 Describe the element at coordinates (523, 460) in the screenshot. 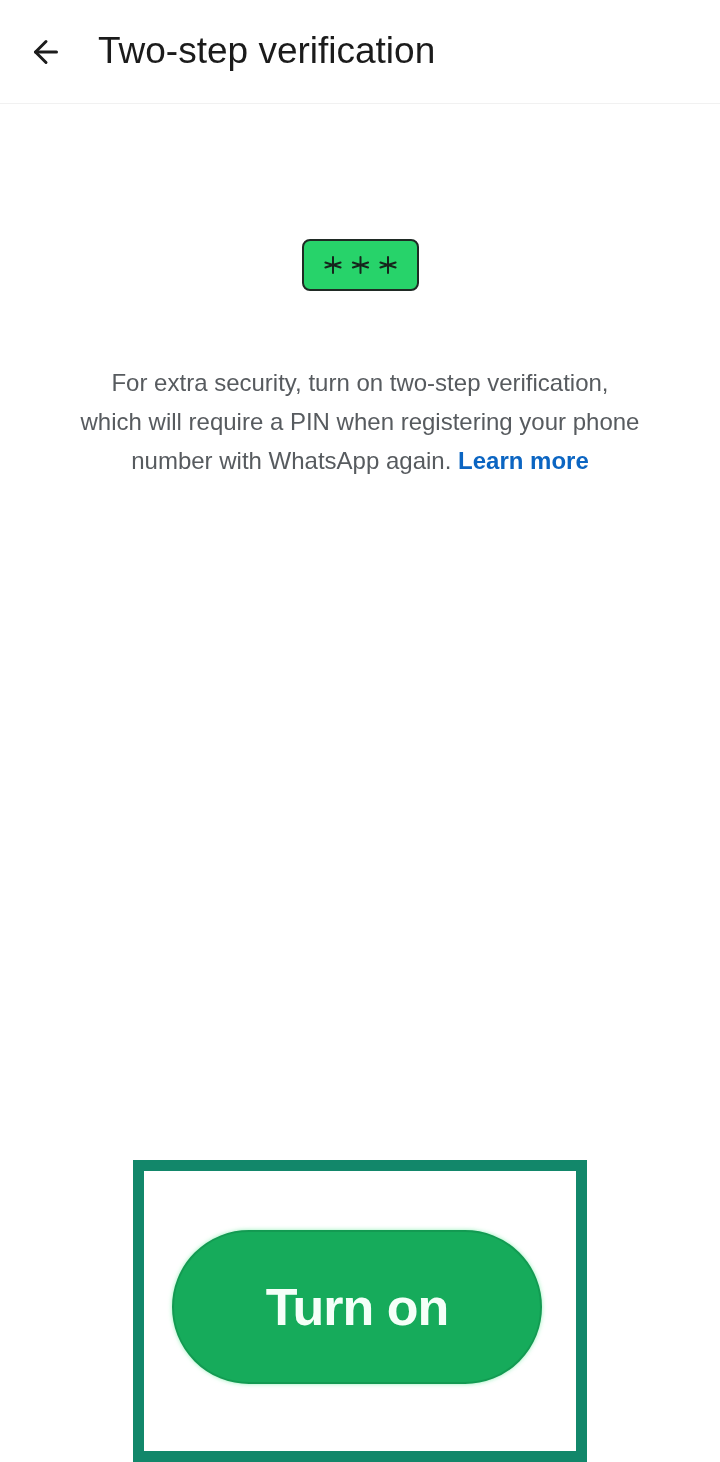

I see `learn-more-link: Learn more` at that location.